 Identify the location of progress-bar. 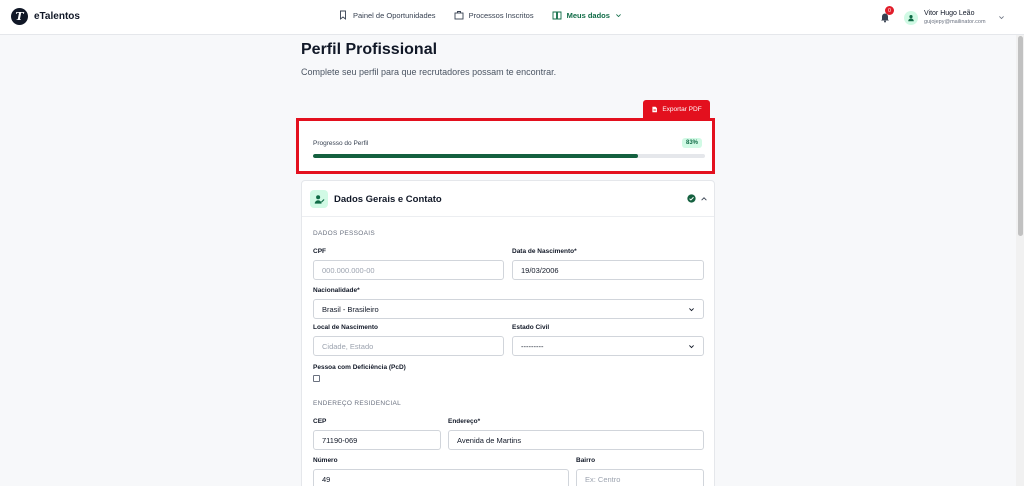
(509, 156).